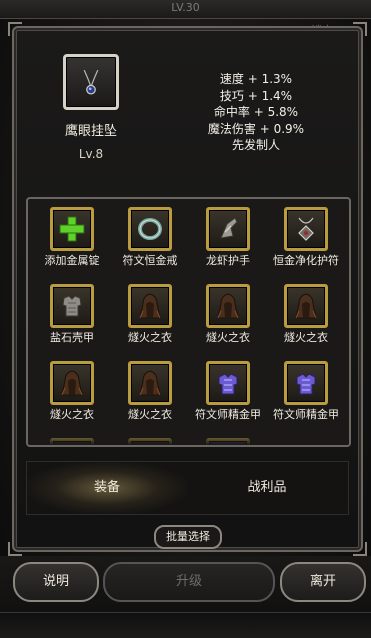 The image size is (371, 638). I want to click on batch-select-button: 批量选择, so click(188, 537).